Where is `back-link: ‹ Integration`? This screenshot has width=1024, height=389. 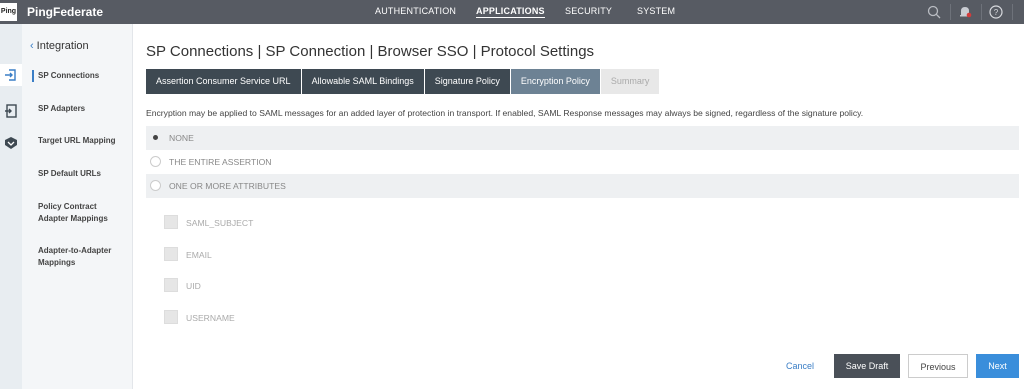
back-link: ‹ Integration is located at coordinates (59, 46).